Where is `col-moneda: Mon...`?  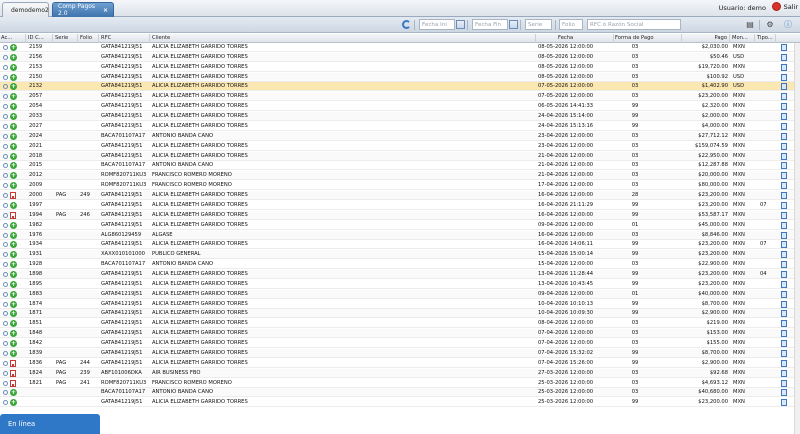
col-moneda: Mon... is located at coordinates (743, 38).